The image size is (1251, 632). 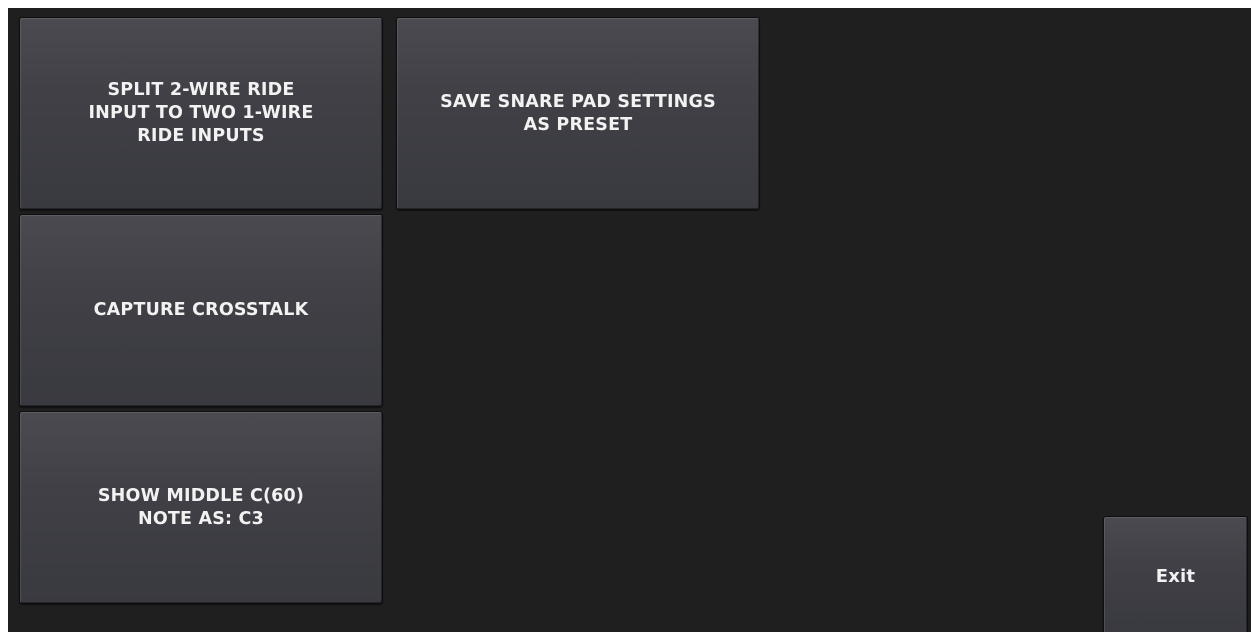 What do you see at coordinates (578, 113) in the screenshot?
I see `save-snare-preset-button: SAVE SNARE PAD SETTINGS AS PRESET` at bounding box center [578, 113].